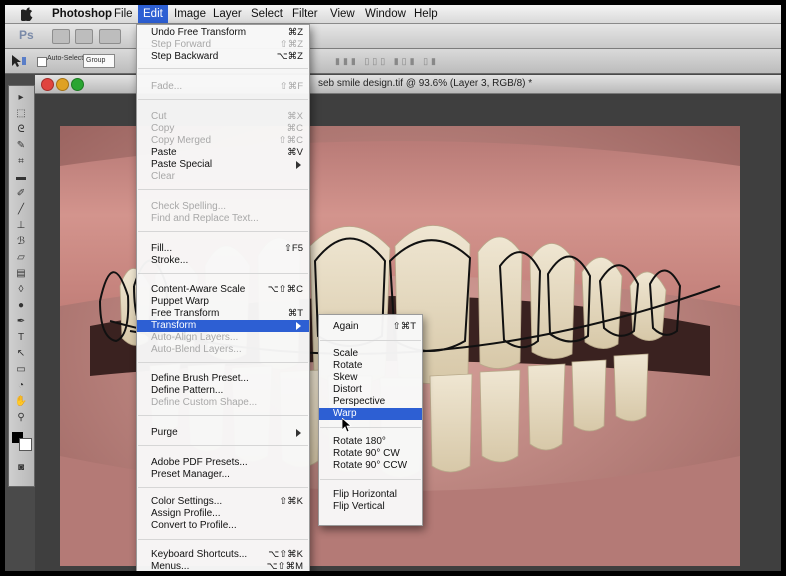 The height and width of the screenshot is (576, 786). I want to click on menu-item-flip-horizontal: Flip Horizontal, so click(370, 495).